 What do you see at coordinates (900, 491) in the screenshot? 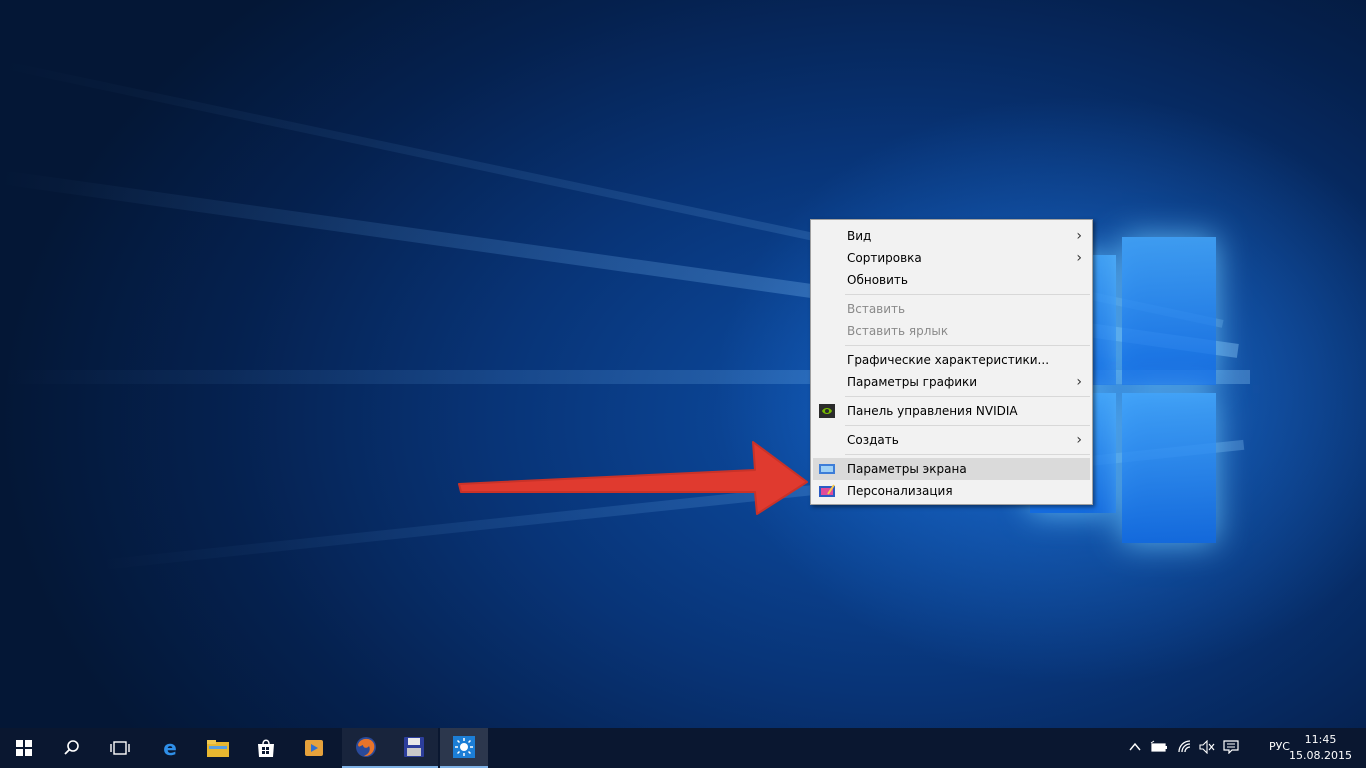
I see `menu-item-label: Персонализация` at bounding box center [900, 491].